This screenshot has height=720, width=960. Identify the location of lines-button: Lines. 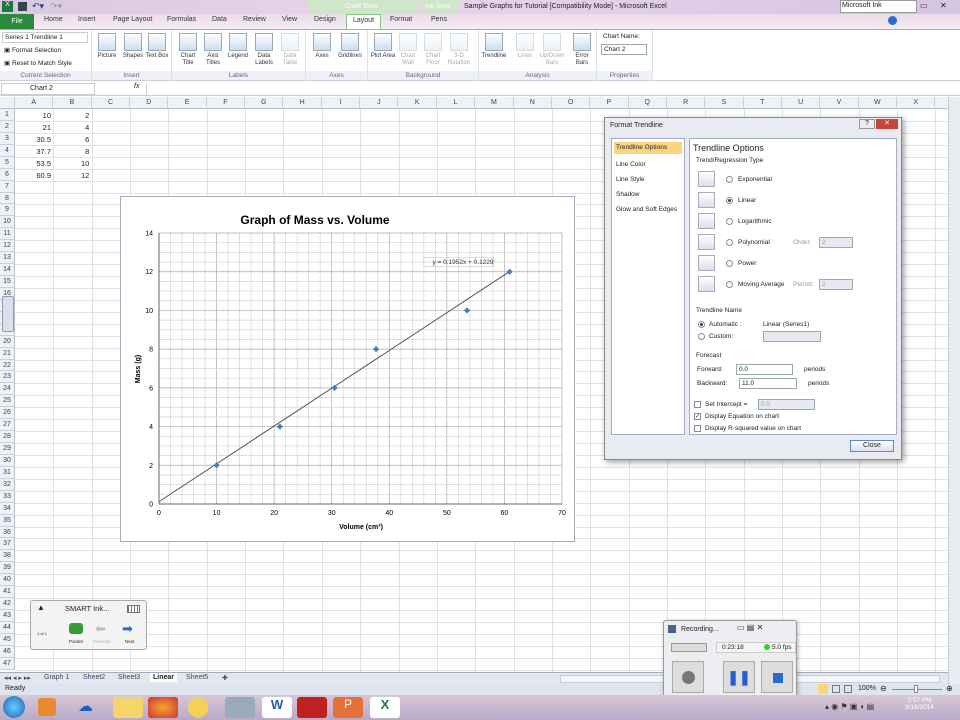
(525, 46).